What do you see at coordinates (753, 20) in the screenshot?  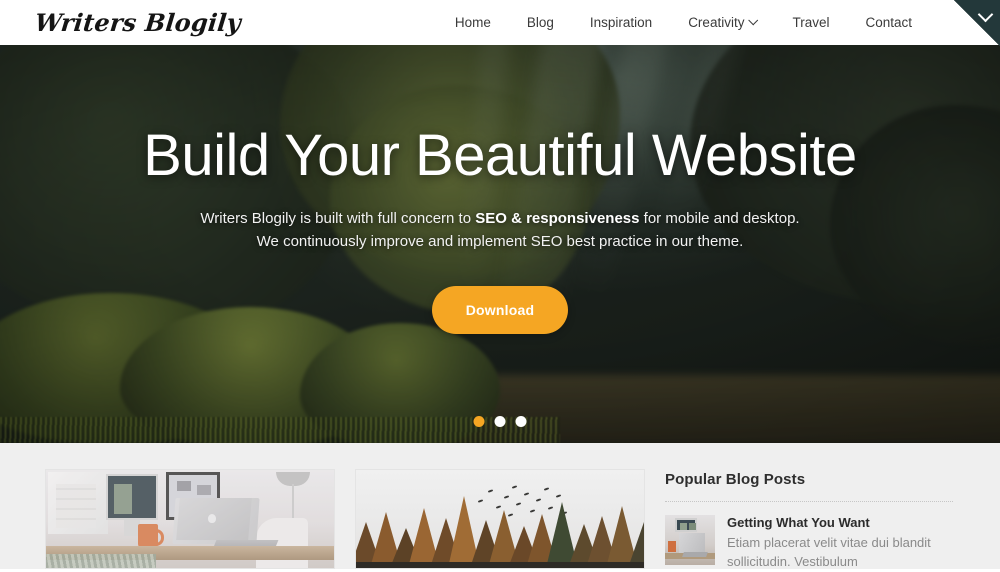 I see `chevron-down-icon` at bounding box center [753, 20].